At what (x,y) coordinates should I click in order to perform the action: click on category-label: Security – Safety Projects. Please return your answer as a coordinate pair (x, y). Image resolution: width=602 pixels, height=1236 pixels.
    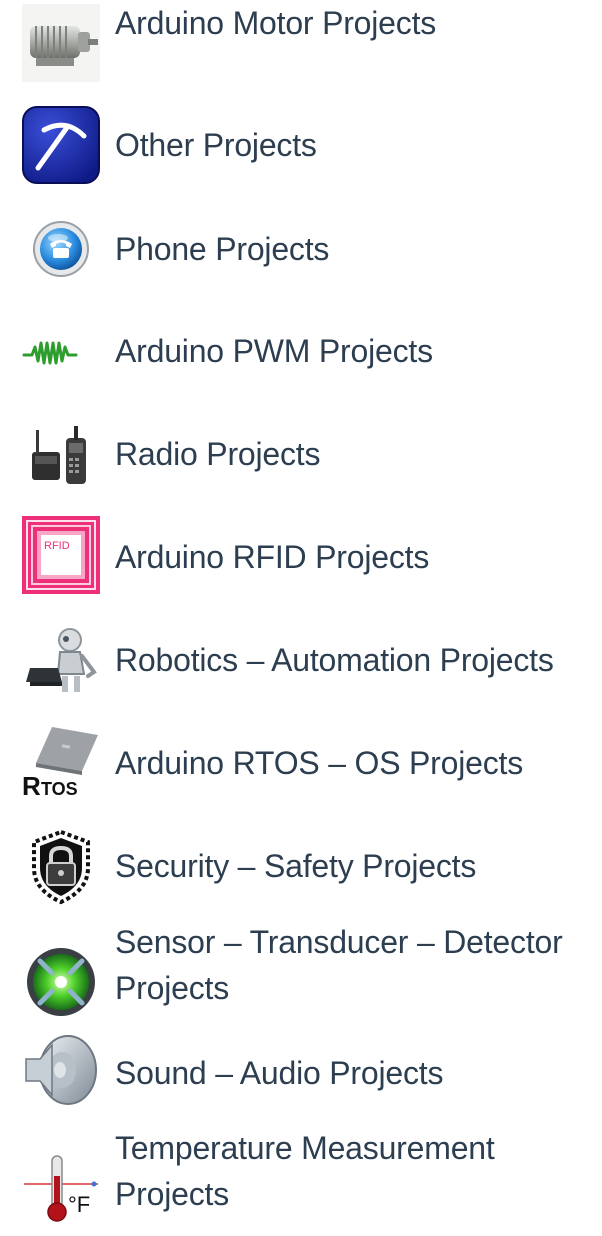
    Looking at the image, I should click on (296, 866).